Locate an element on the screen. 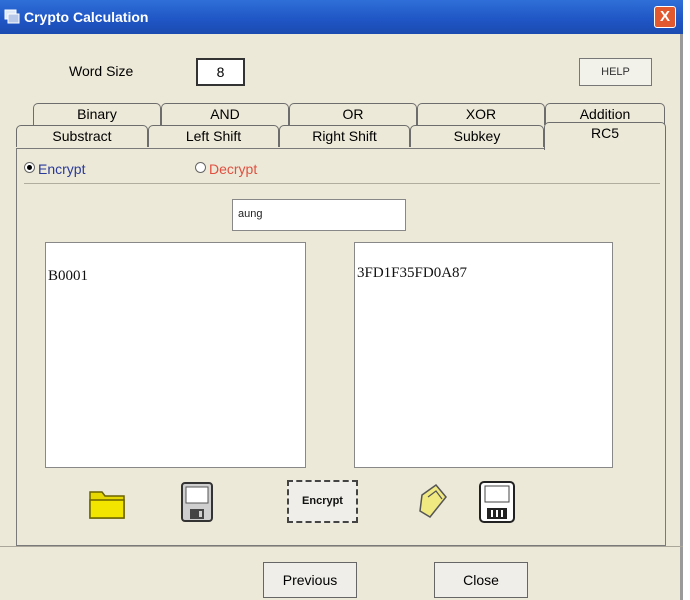  decrypt-radio: Decrypt is located at coordinates (226, 169).